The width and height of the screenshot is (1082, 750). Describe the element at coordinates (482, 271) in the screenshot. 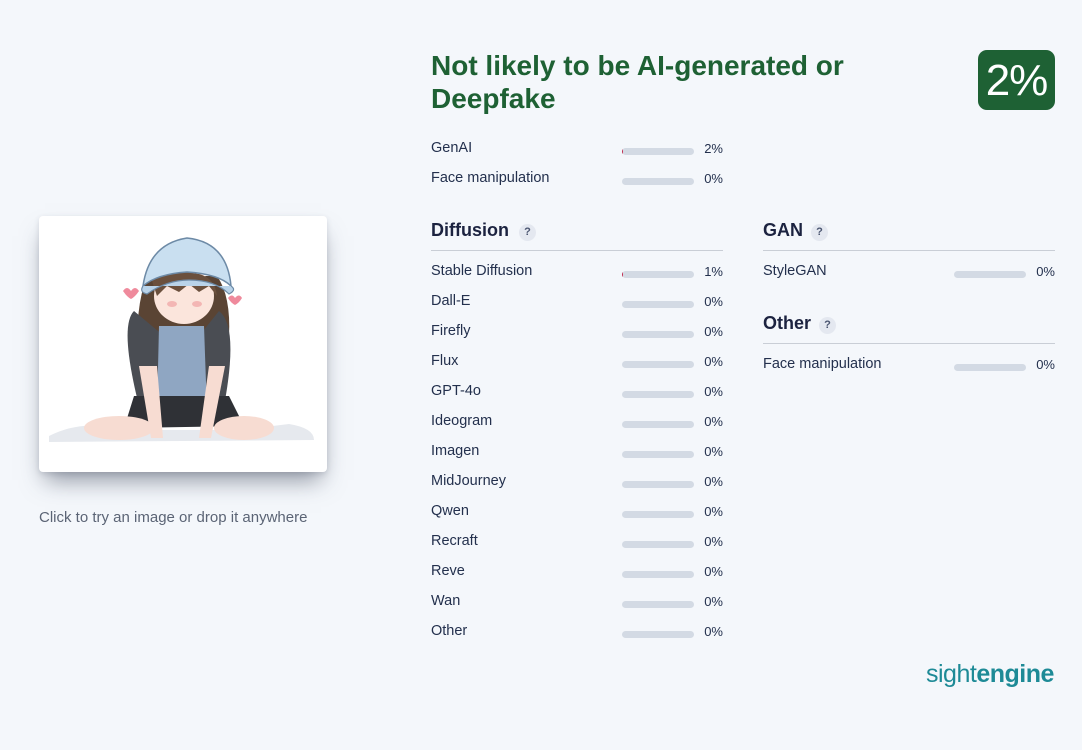

I see `row-label: Stable Diffusion` at that location.